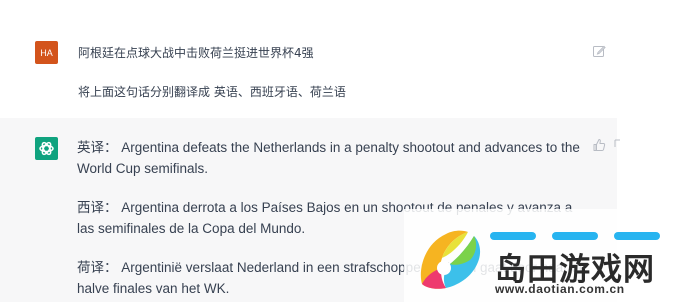 The image size is (677, 302). What do you see at coordinates (599, 145) in the screenshot?
I see `thumbs-up-icon` at bounding box center [599, 145].